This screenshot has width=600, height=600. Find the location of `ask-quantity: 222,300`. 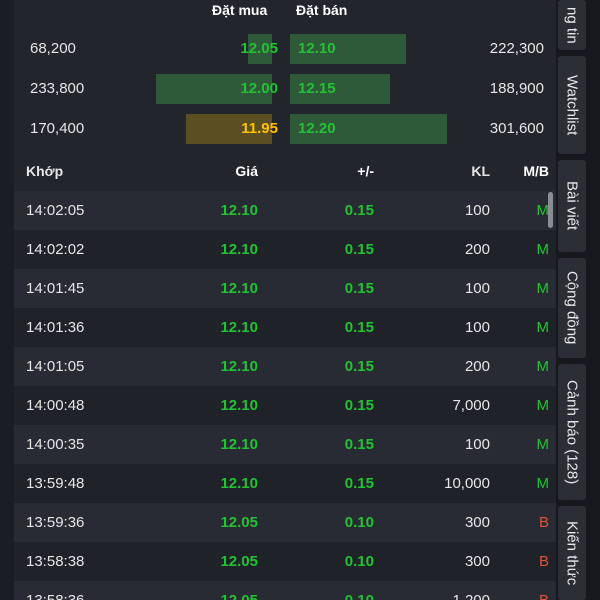

ask-quantity: 222,300 is located at coordinates (517, 48).